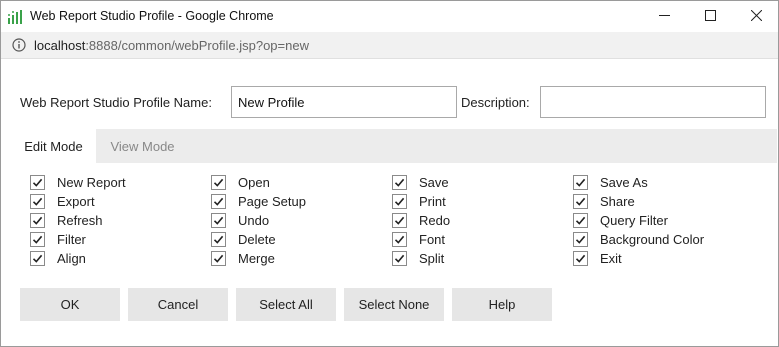 This screenshot has width=779, height=347. Describe the element at coordinates (611, 258) in the screenshot. I see `option-label: Exit` at that location.